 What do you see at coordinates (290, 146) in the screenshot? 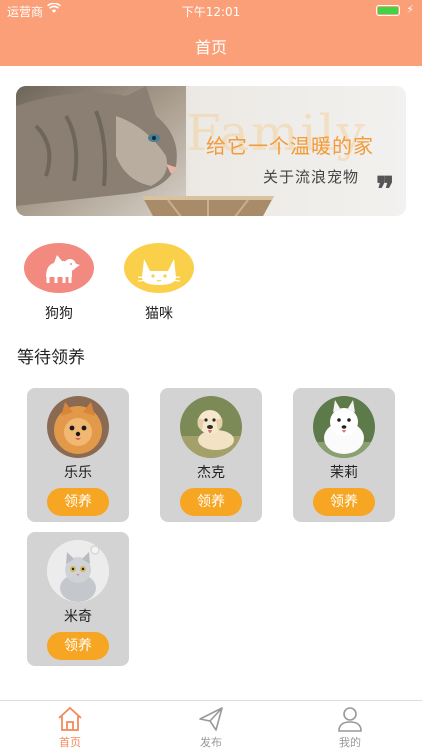
I see `banner-title: 给它一个温暖的家` at bounding box center [290, 146].